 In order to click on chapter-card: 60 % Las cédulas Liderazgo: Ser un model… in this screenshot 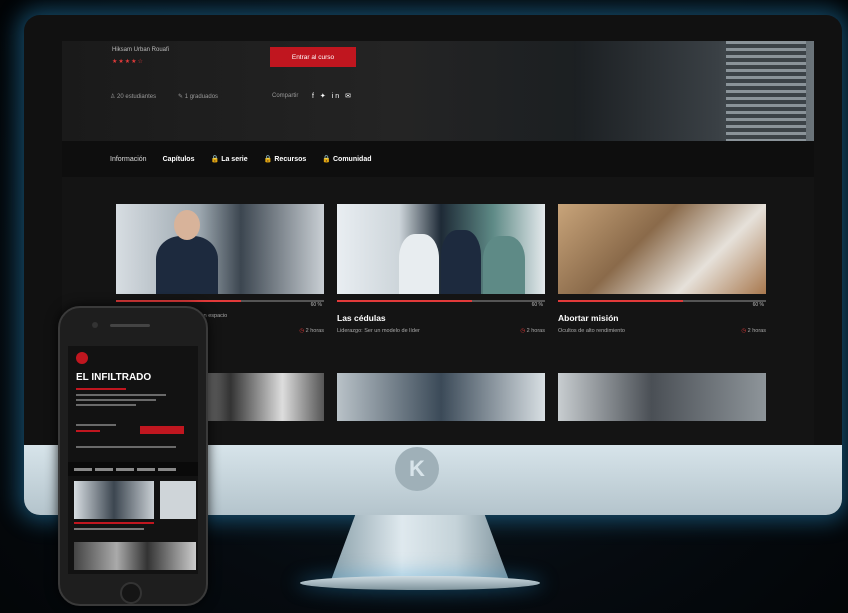, I will do `click(441, 269)`.